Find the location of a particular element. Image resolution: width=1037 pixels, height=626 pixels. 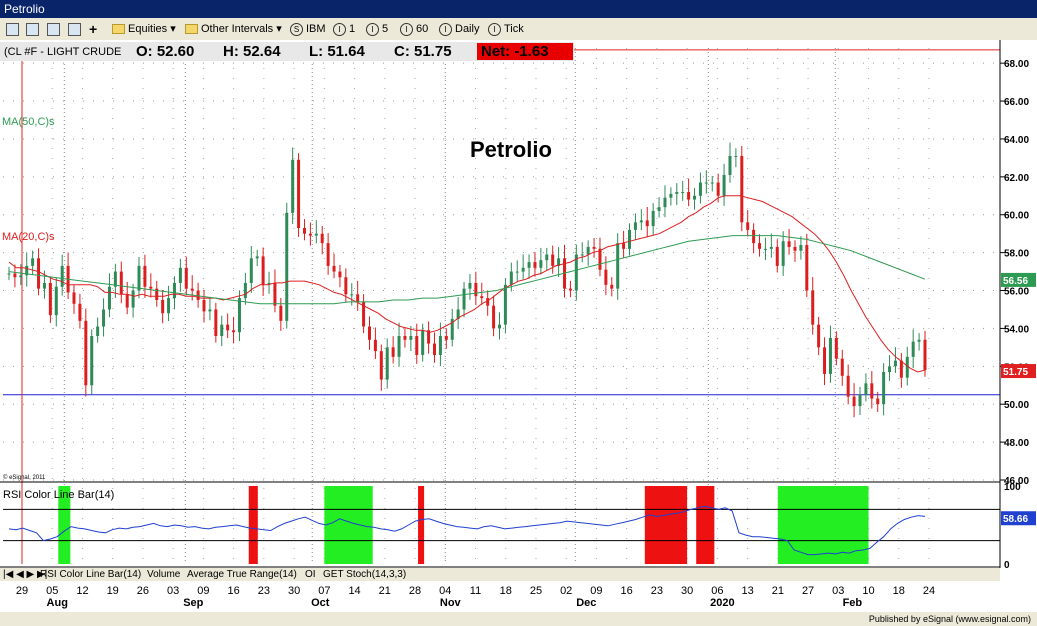

x-tick-label: 03 is located at coordinates (838, 591).